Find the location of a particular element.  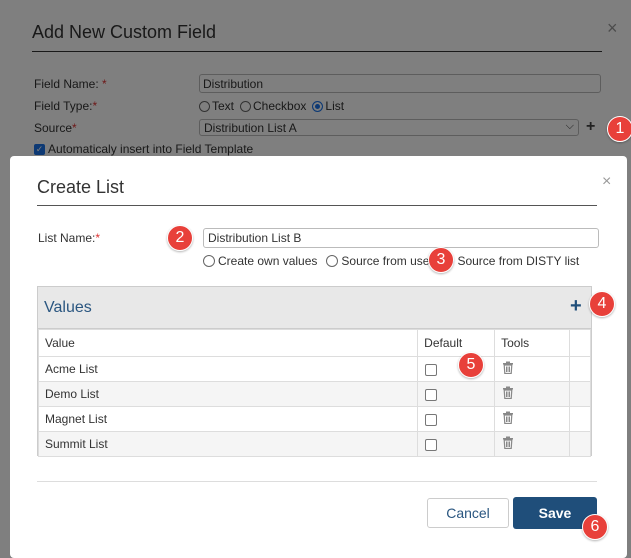

value-cell: Summit List is located at coordinates (228, 444).